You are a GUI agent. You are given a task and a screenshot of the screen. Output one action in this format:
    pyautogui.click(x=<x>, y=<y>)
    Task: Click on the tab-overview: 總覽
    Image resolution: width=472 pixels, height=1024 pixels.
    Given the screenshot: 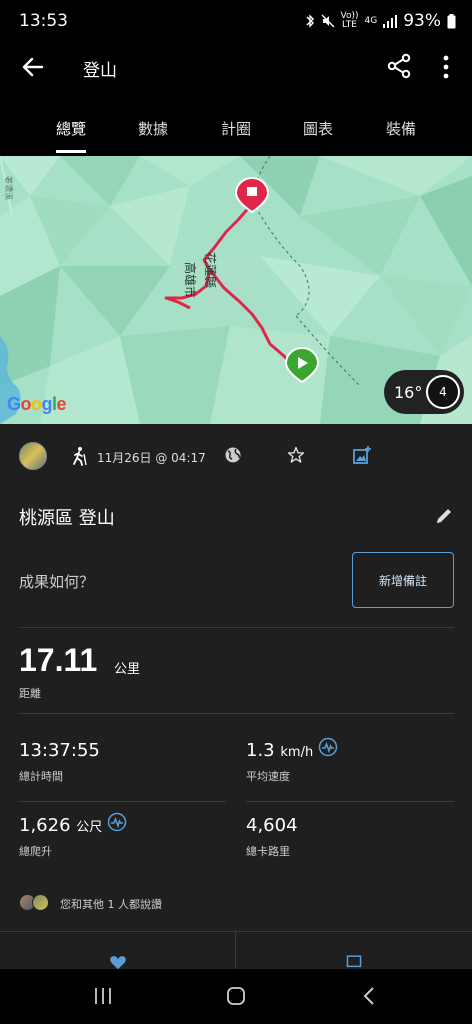 What is the action you would take?
    pyautogui.click(x=71, y=127)
    